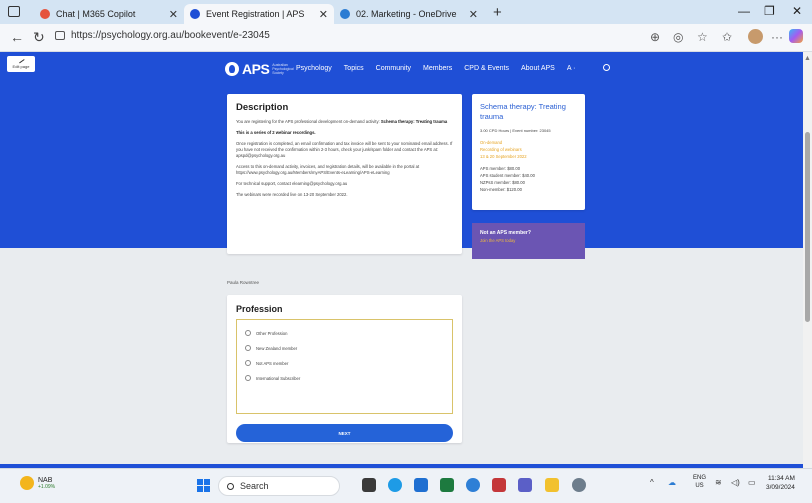  What do you see at coordinates (672, 482) in the screenshot?
I see `onedrive-cloud-icon: ☁` at bounding box center [672, 482].